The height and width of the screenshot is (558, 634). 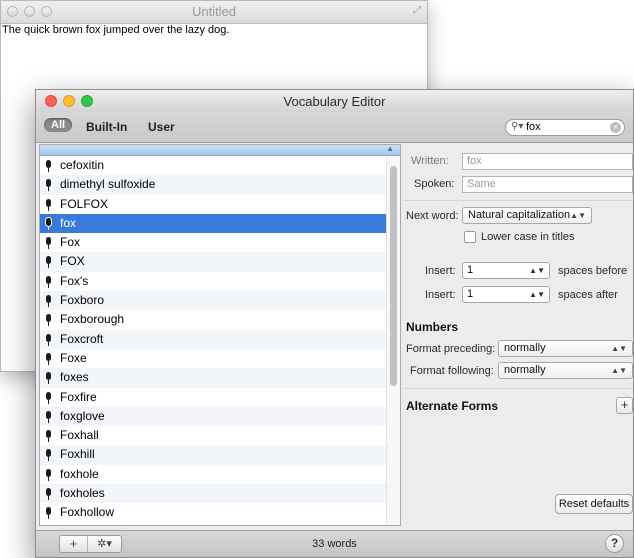 What do you see at coordinates (220, 319) in the screenshot?
I see `list-item: Foxborough` at bounding box center [220, 319].